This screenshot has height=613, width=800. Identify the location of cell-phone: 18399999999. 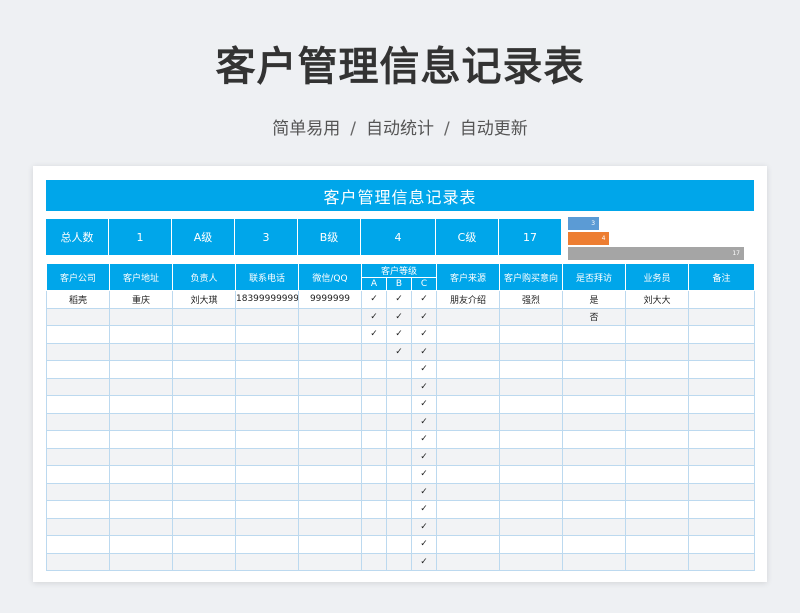
(267, 299).